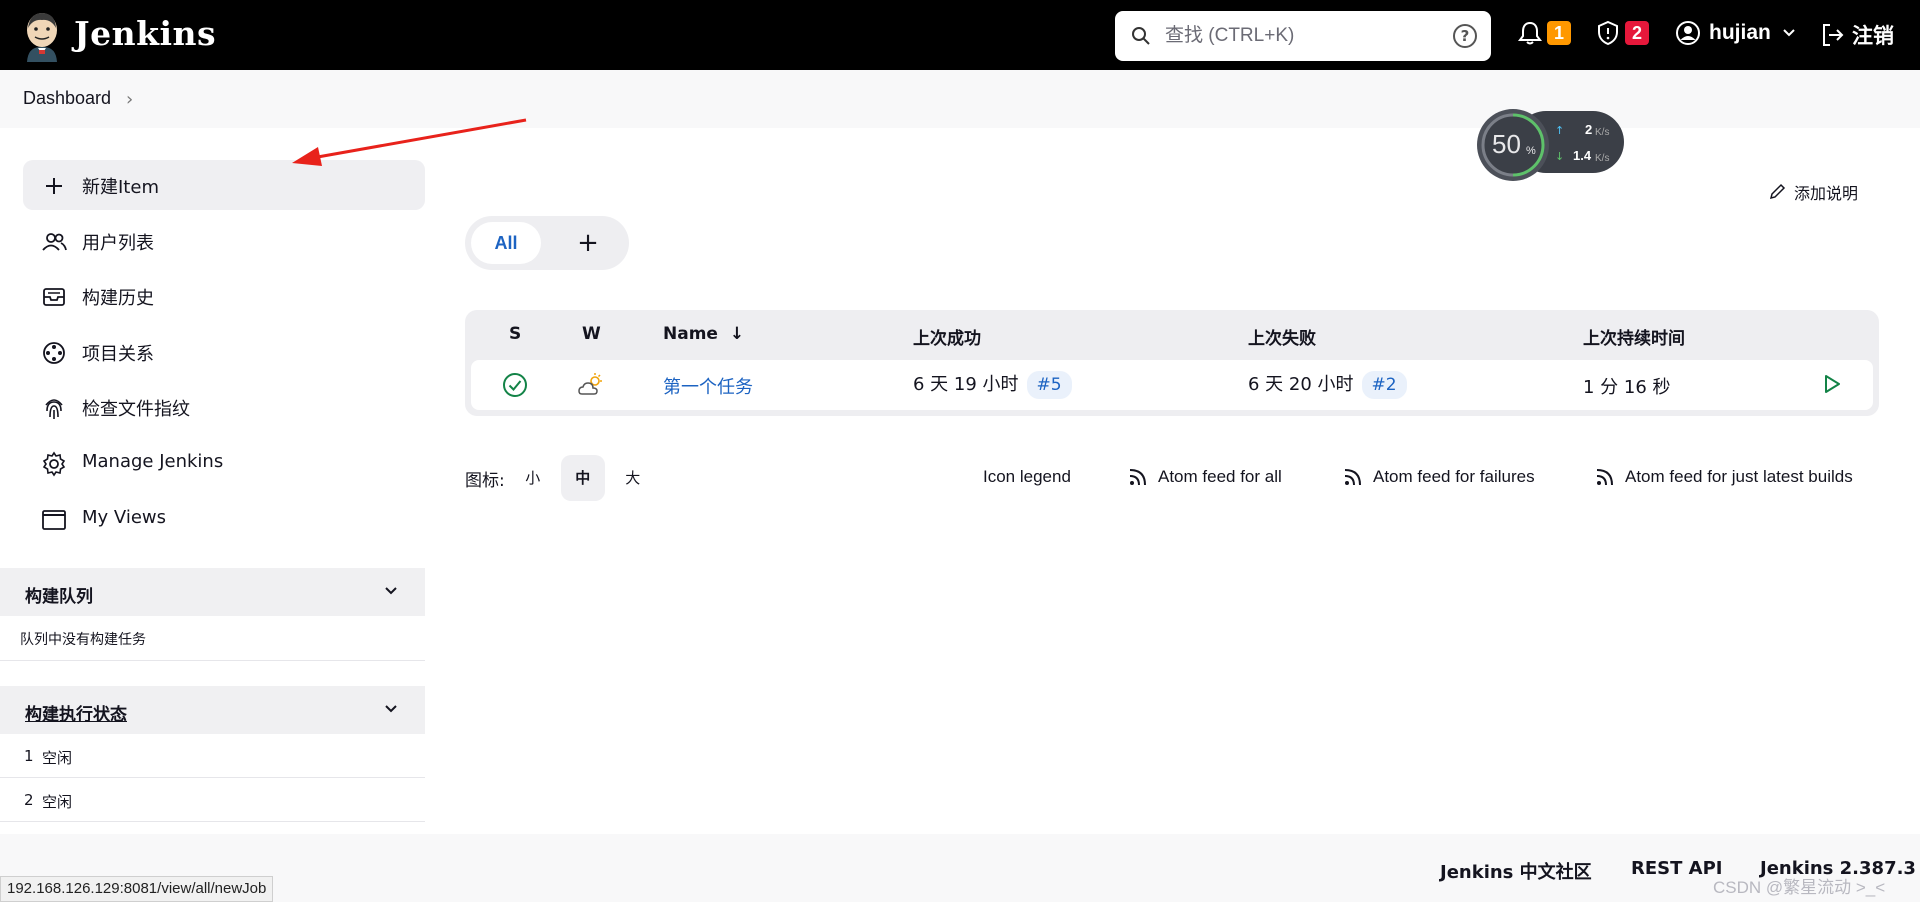  I want to click on breadcrumb: Dashboard ›, so click(960, 99).